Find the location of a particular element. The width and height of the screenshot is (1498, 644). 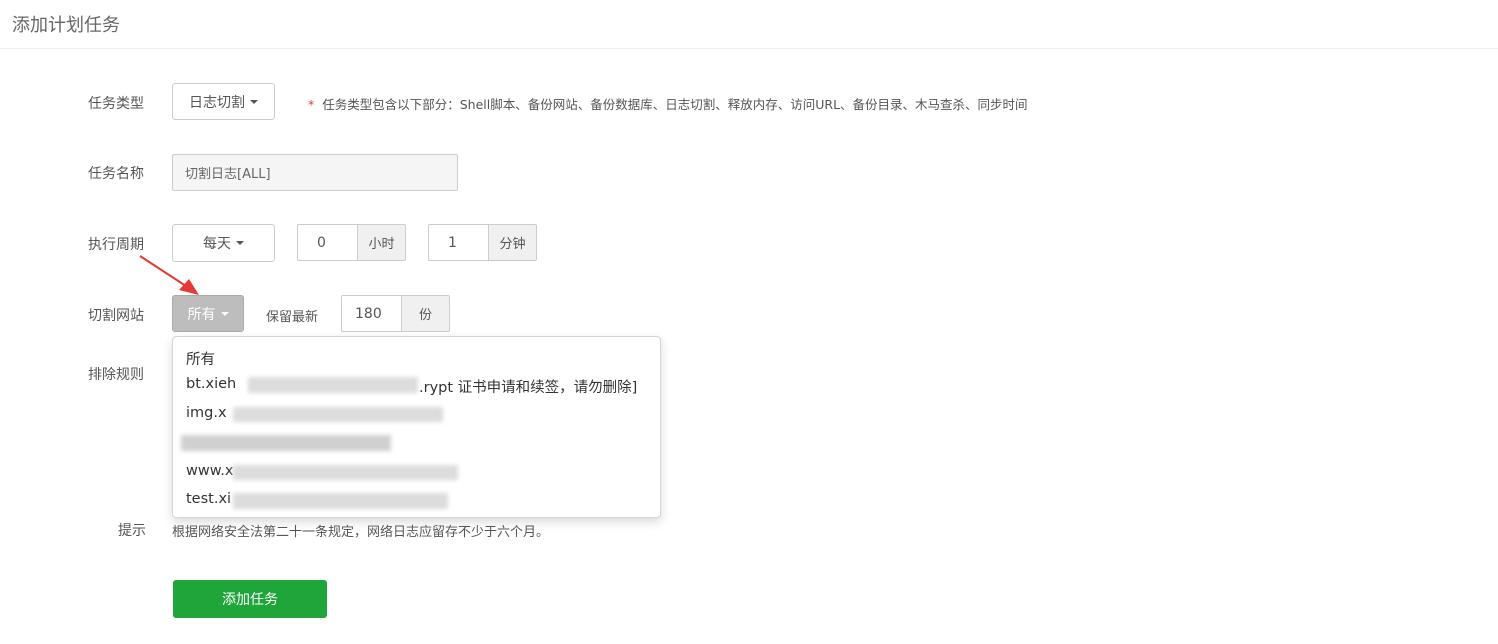

keep-group: 180 份 is located at coordinates (395, 313).